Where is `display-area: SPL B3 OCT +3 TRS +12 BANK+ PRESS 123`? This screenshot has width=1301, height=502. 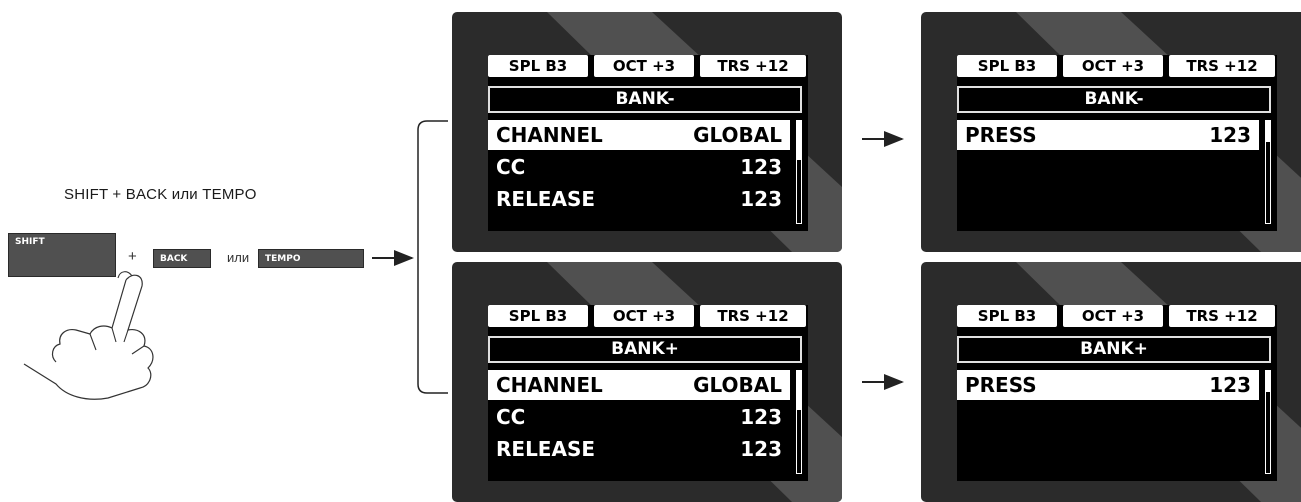
display-area: SPL B3 OCT +3 TRS +12 BANK+ PRESS 123 is located at coordinates (1117, 393).